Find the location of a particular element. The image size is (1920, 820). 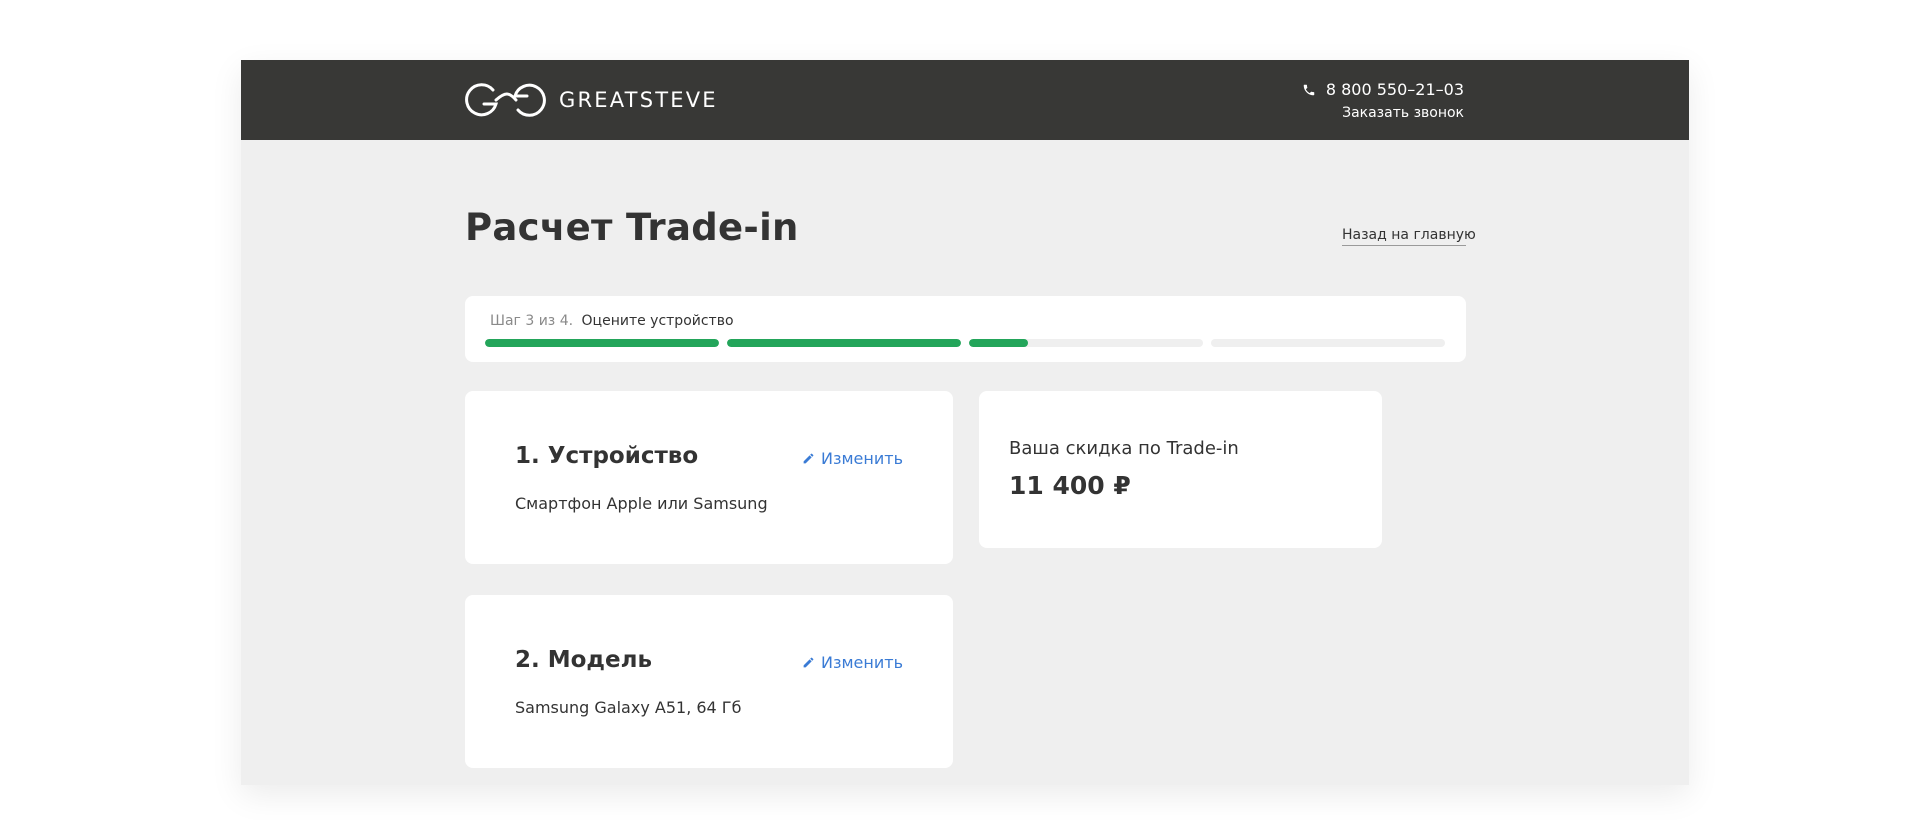

greatsteve-logo-icon is located at coordinates (505, 100).